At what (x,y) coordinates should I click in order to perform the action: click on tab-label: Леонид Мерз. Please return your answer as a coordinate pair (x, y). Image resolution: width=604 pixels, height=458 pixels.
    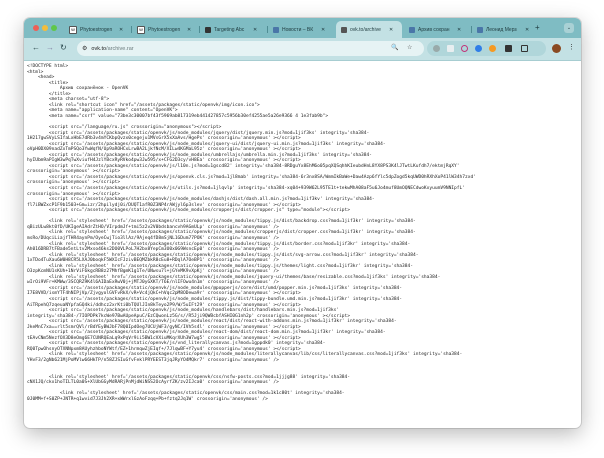
    Looking at the image, I should click on (501, 29).